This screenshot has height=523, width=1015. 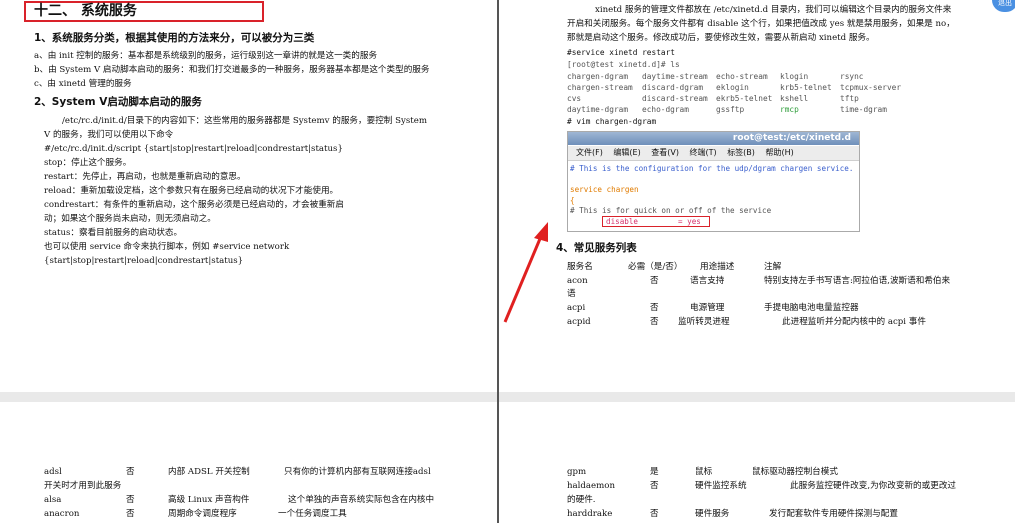 What do you see at coordinates (612, 121) in the screenshot?
I see `command-vim: # vim chargen-dgram` at bounding box center [612, 121].